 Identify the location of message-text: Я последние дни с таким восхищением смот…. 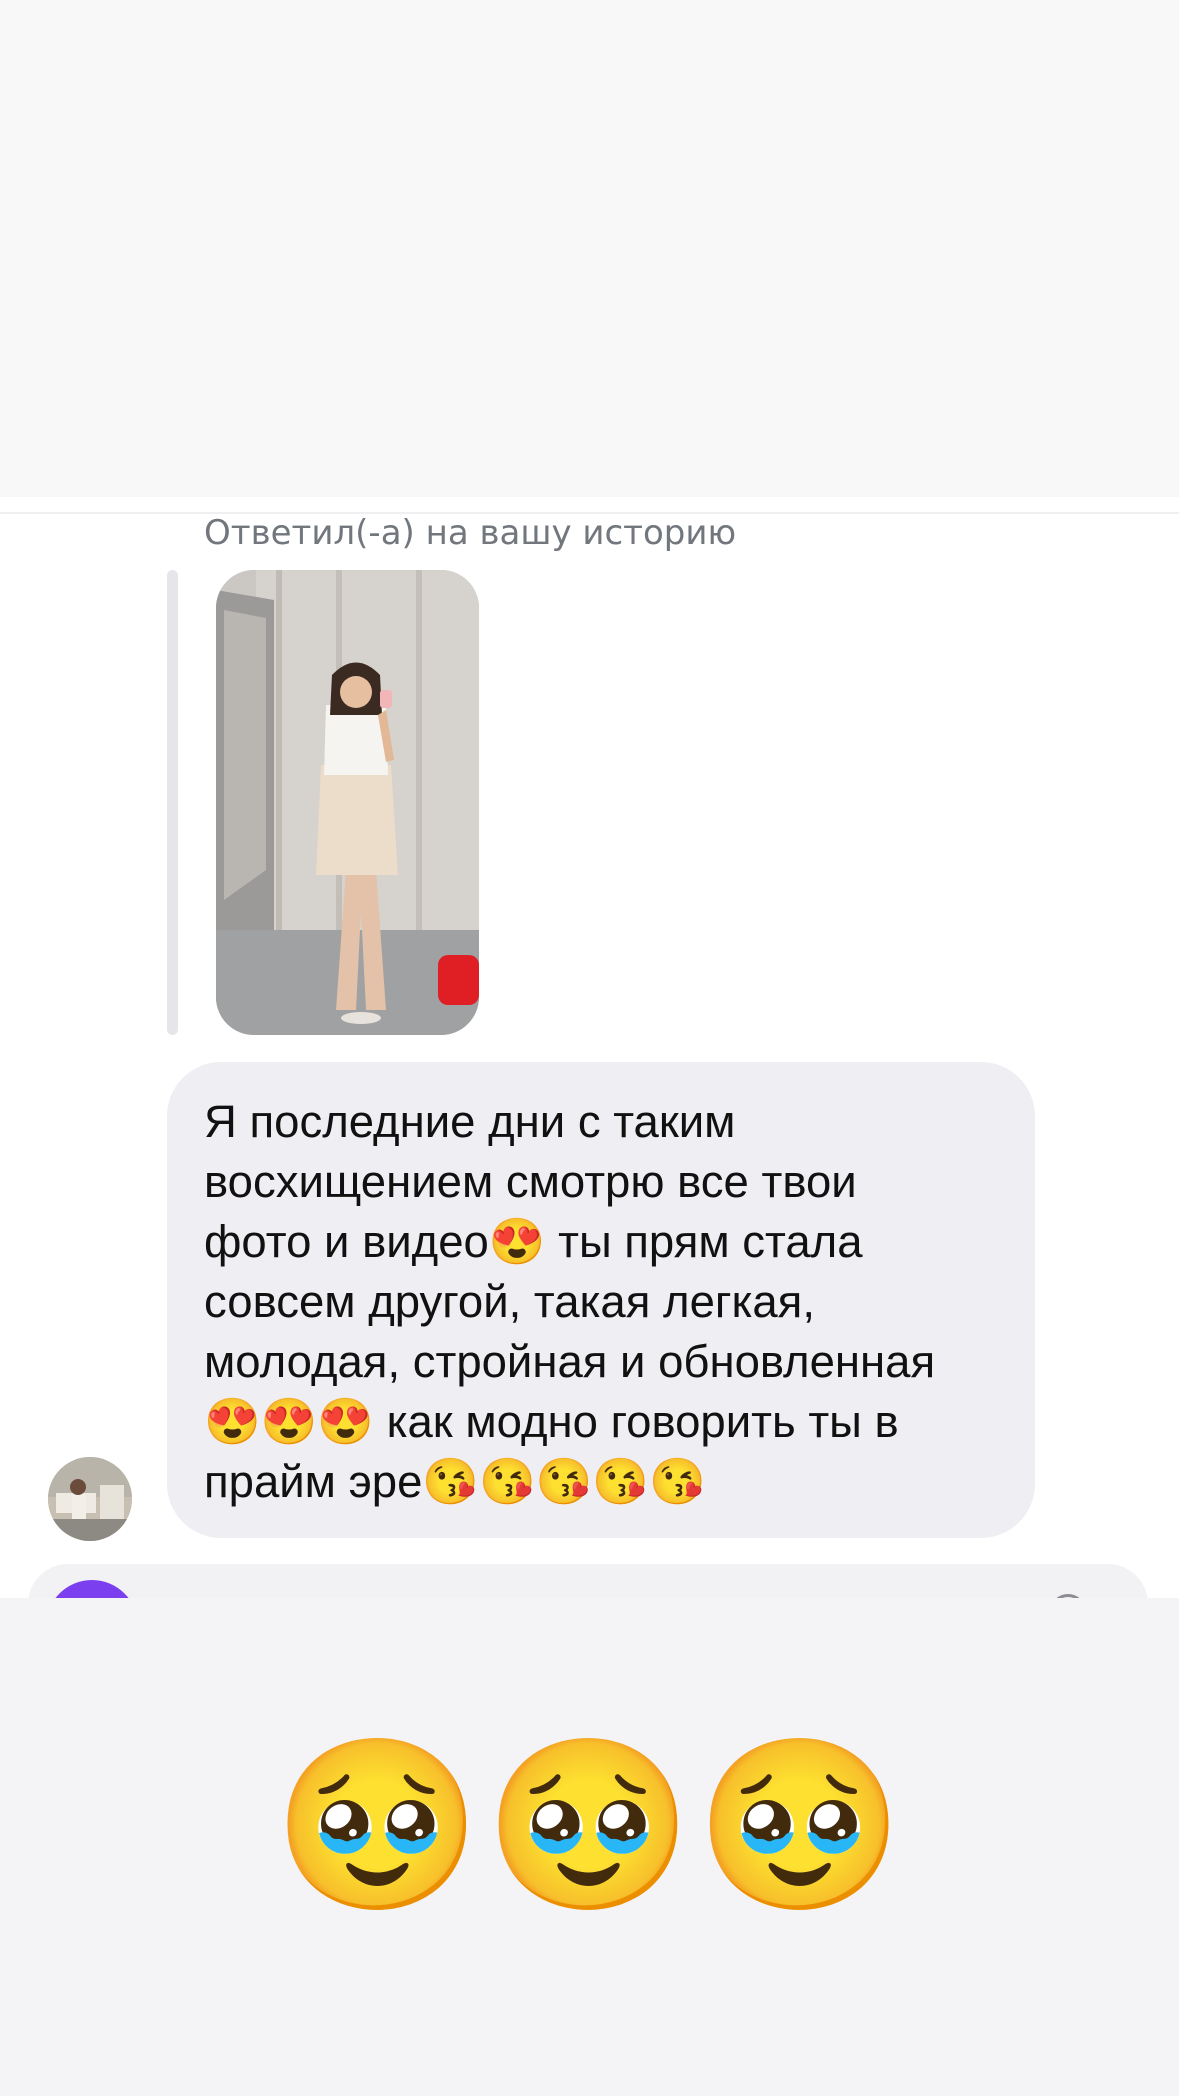
(570, 1301).